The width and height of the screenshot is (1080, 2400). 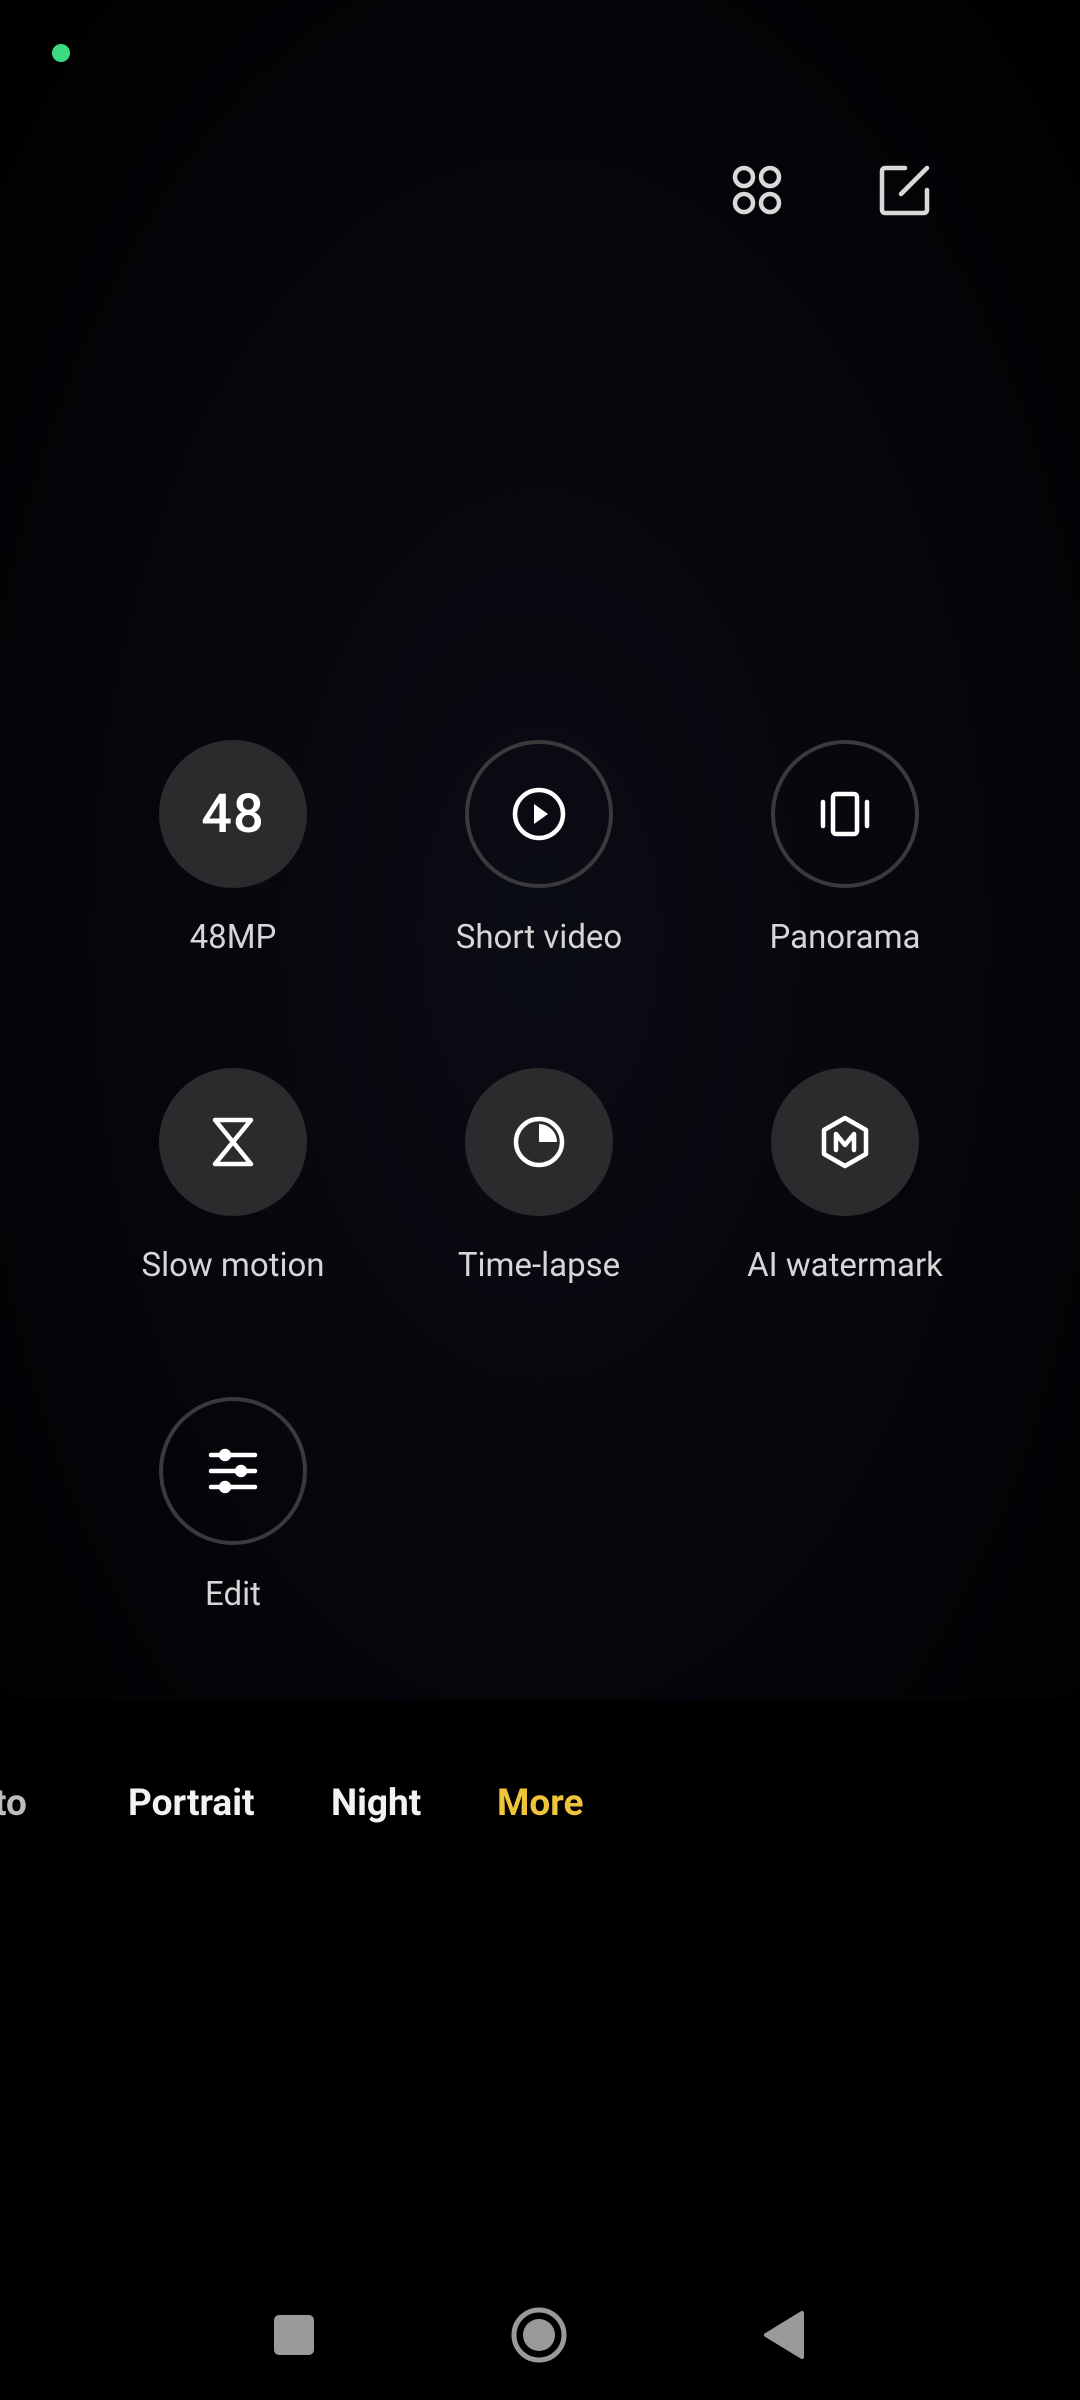 What do you see at coordinates (376, 1803) in the screenshot?
I see `tab-night: Night` at bounding box center [376, 1803].